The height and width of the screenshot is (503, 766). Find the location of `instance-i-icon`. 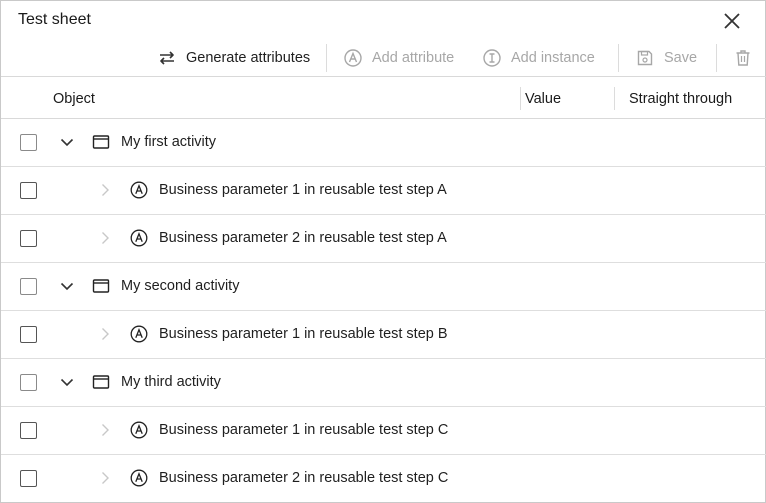

instance-i-icon is located at coordinates (492, 58).